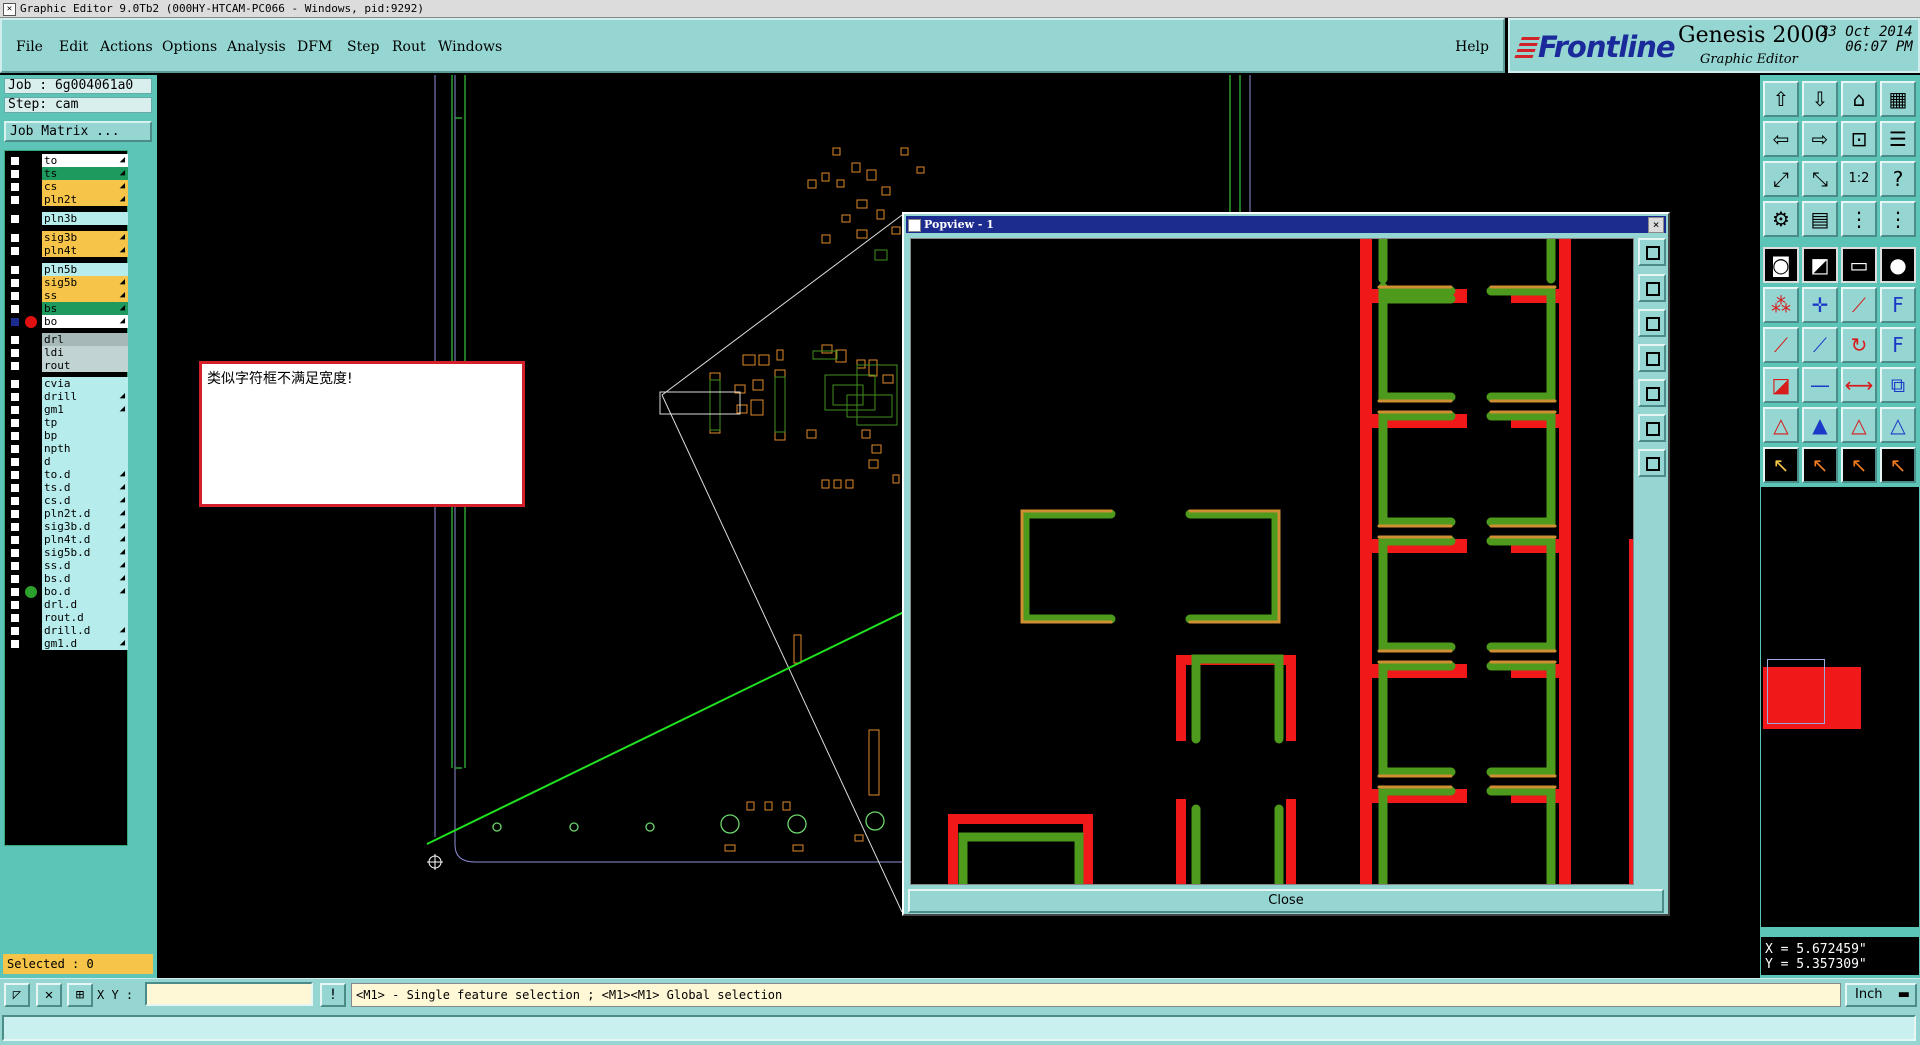  I want to click on add-line-icon: —, so click(1820, 385).